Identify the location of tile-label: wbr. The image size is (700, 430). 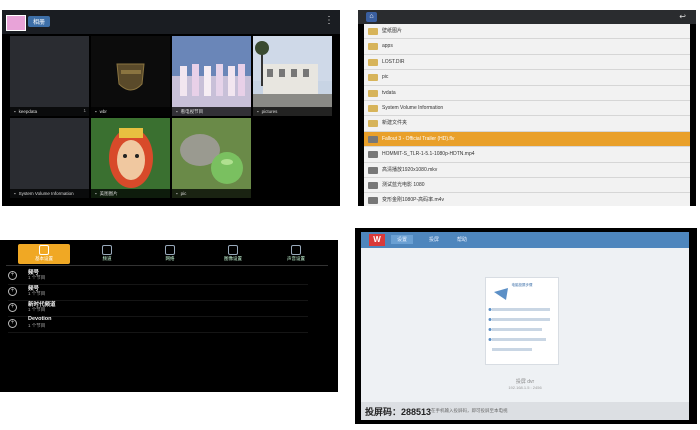
(103, 111).